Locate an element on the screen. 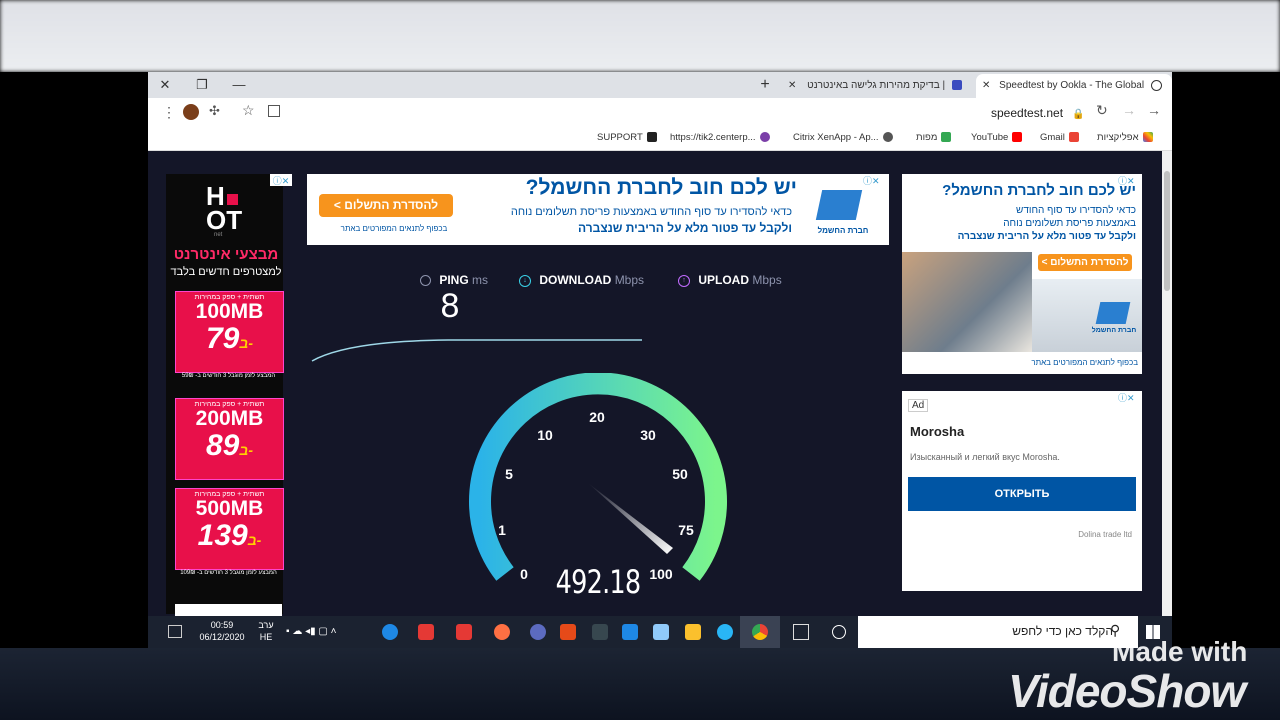 Image resolution: width=1280 pixels, height=720 pixels. iec-logo-text: חברת החשמל is located at coordinates (1114, 330).